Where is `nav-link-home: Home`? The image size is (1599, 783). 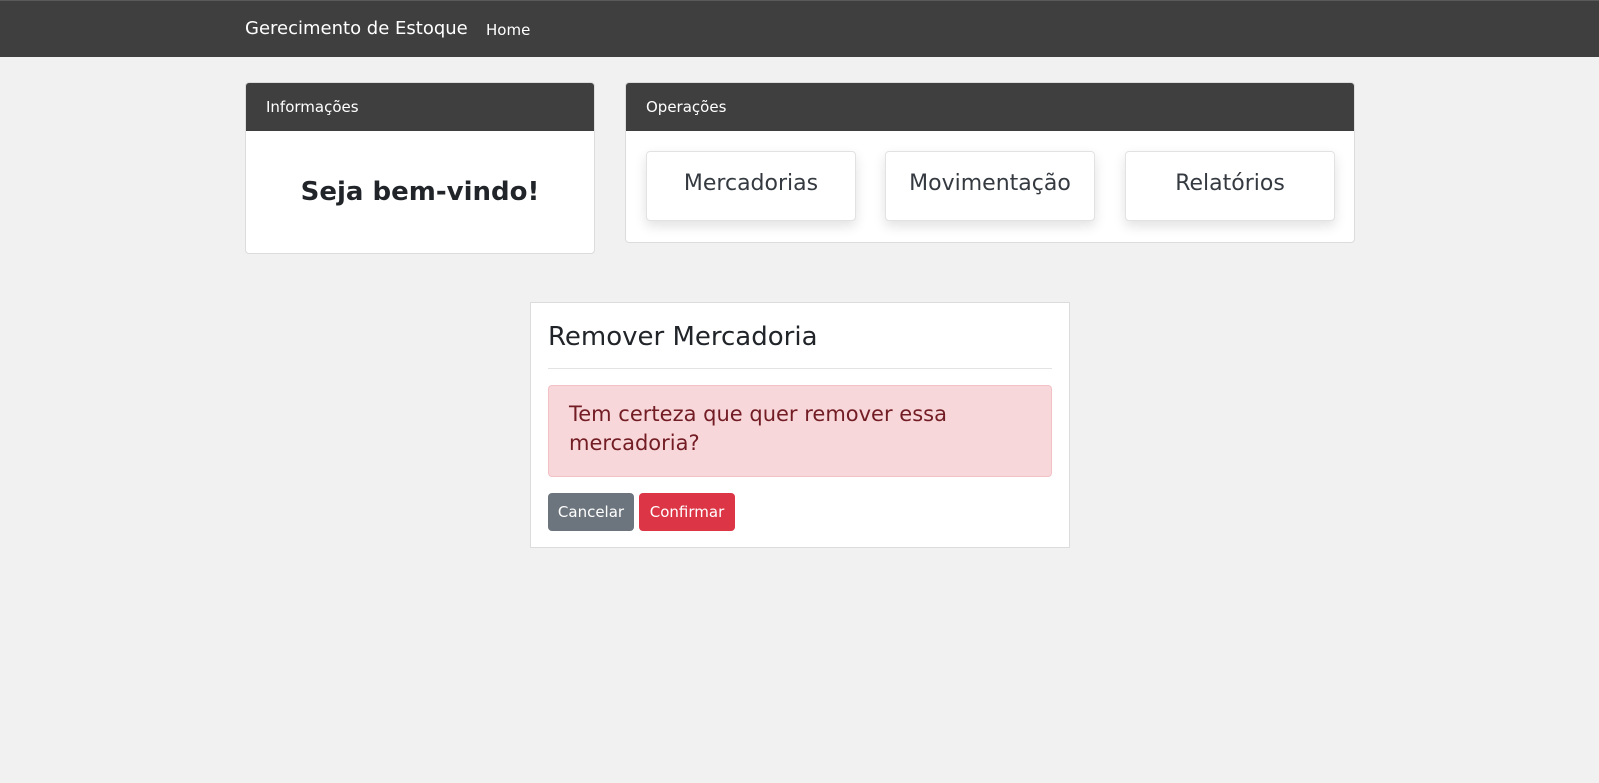
nav-link-home: Home is located at coordinates (508, 30).